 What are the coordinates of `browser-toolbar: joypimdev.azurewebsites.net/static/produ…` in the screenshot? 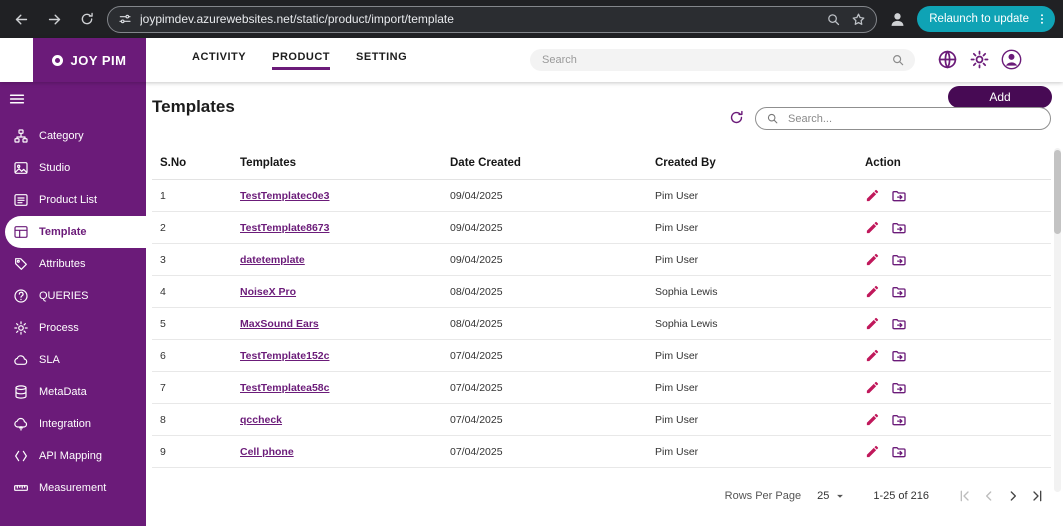 It's located at (531, 19).